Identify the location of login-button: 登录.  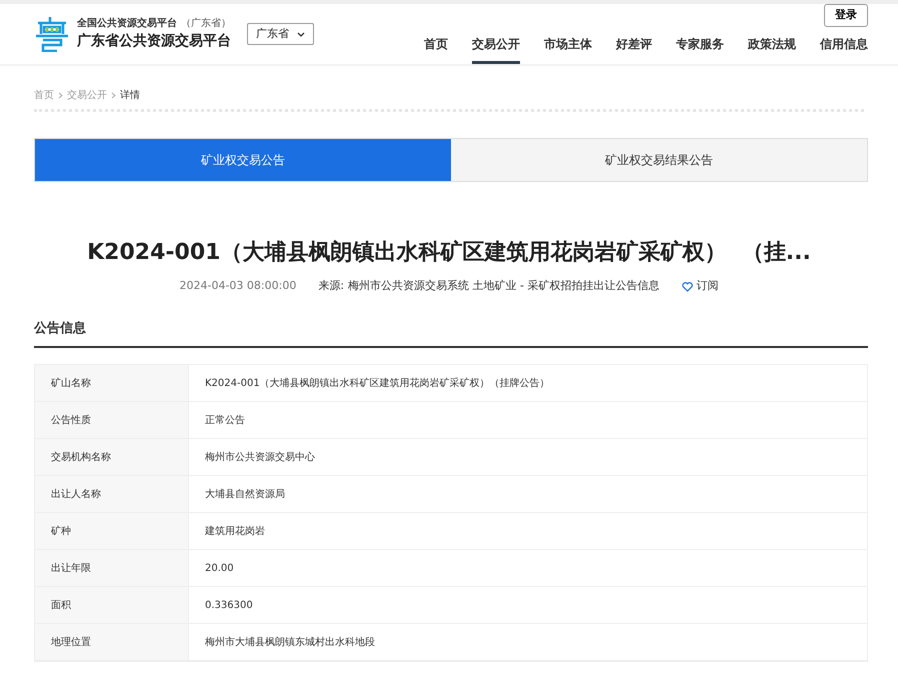
(846, 15).